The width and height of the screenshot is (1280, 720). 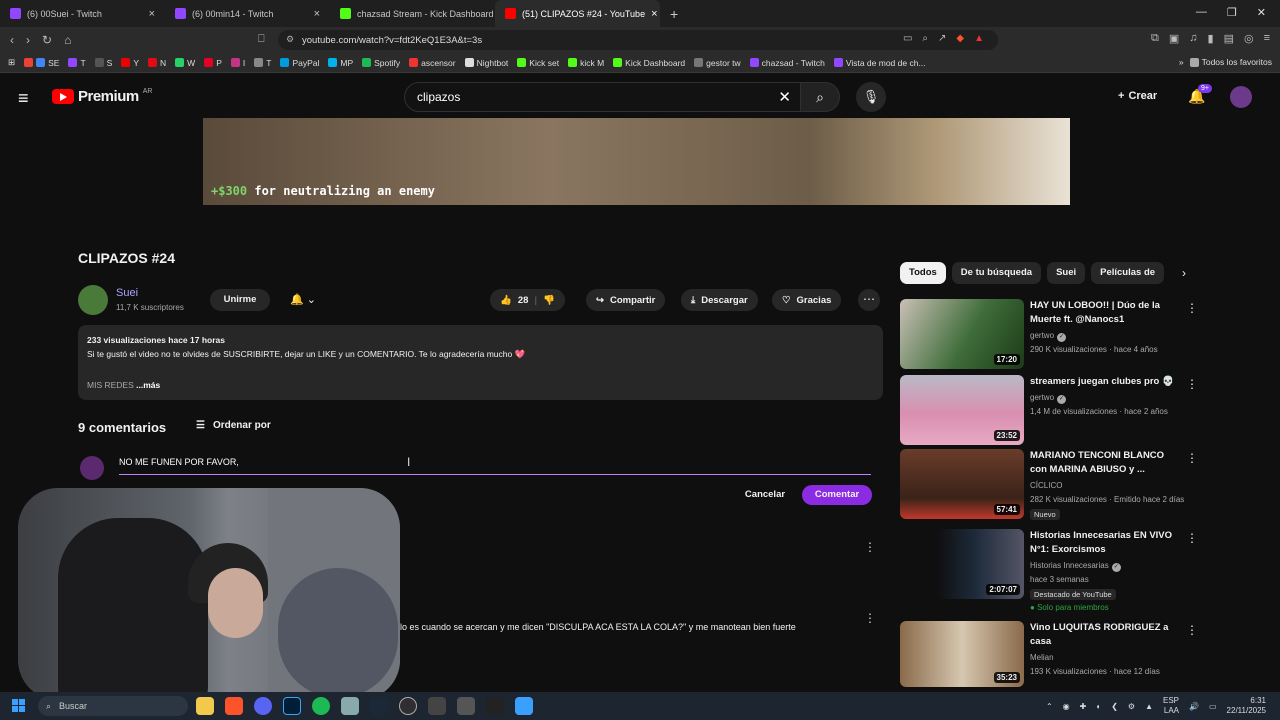 I want to click on dislike-icon: 👎, so click(x=549, y=300).